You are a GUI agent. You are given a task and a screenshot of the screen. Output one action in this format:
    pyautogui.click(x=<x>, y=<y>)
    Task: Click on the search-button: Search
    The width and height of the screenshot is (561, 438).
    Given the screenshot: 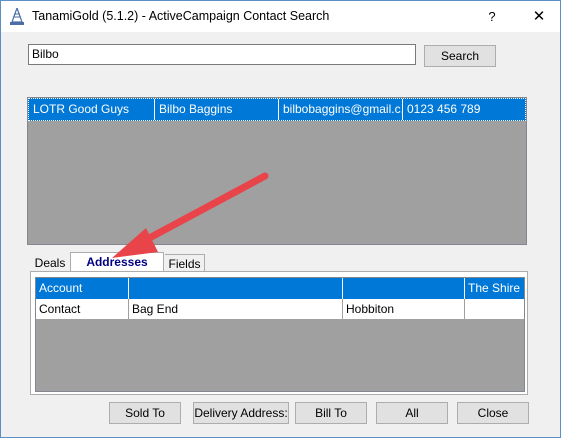 What is the action you would take?
    pyautogui.click(x=460, y=56)
    